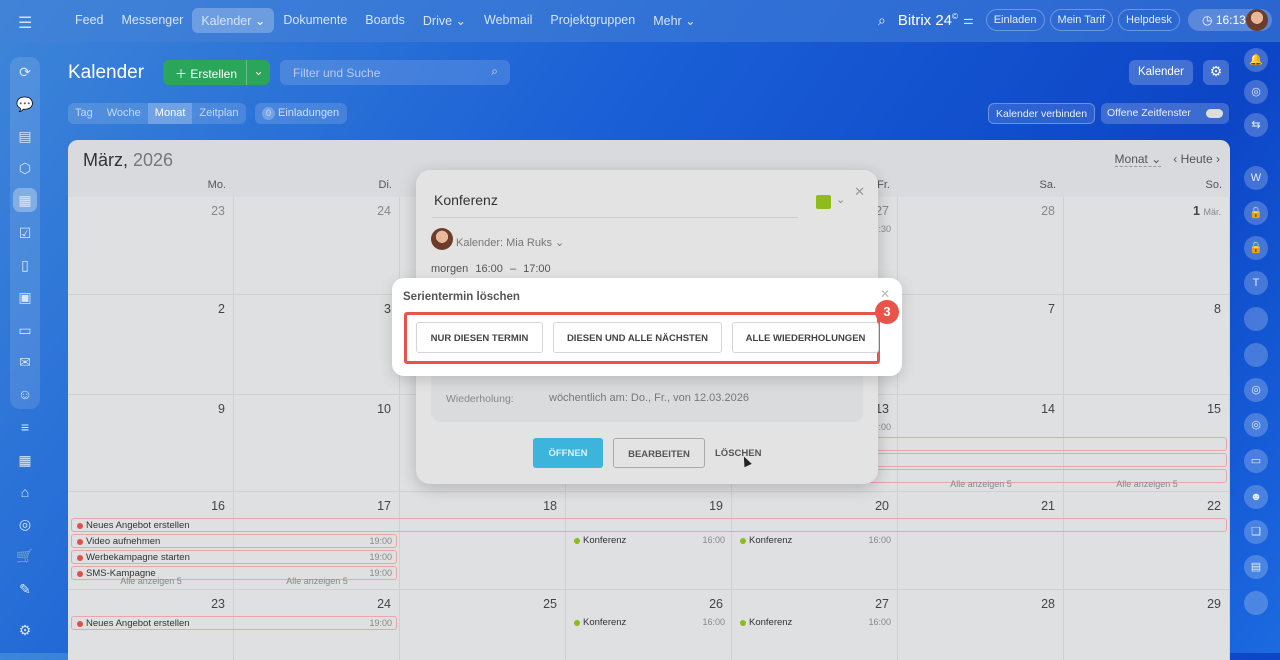 This screenshot has height=660, width=1280. I want to click on tab-month: Monat, so click(170, 113).